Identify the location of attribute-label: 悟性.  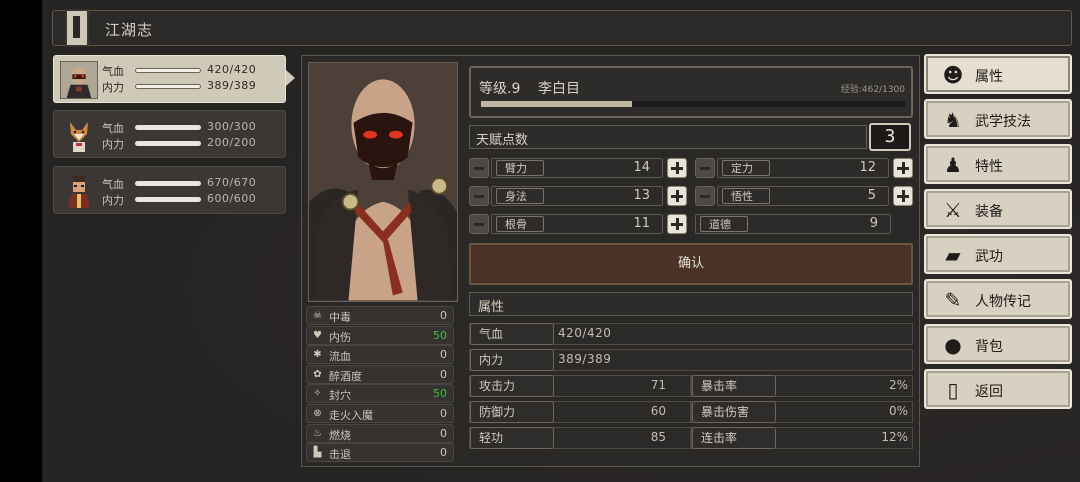
(746, 196).